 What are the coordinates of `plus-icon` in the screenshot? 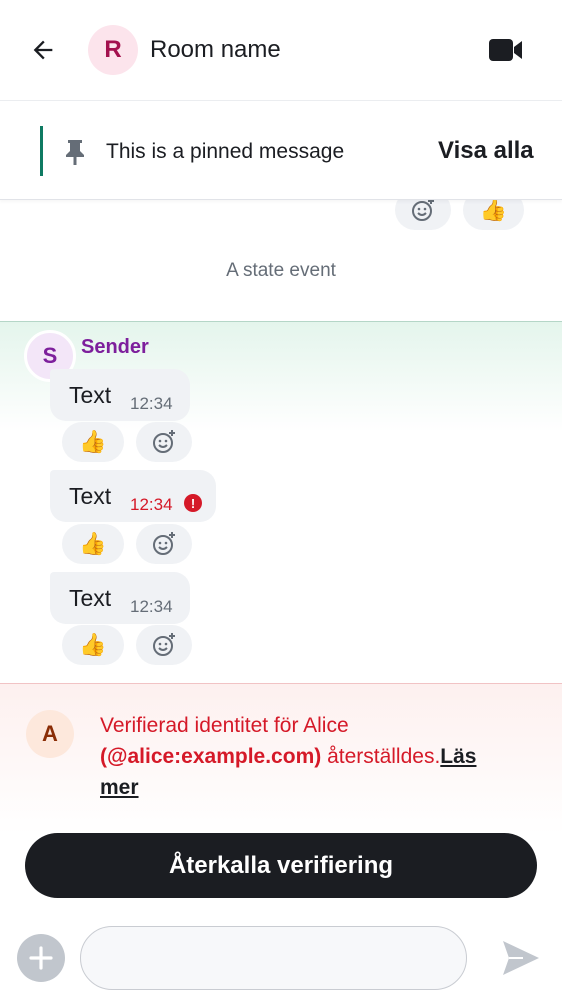 It's located at (41, 958).